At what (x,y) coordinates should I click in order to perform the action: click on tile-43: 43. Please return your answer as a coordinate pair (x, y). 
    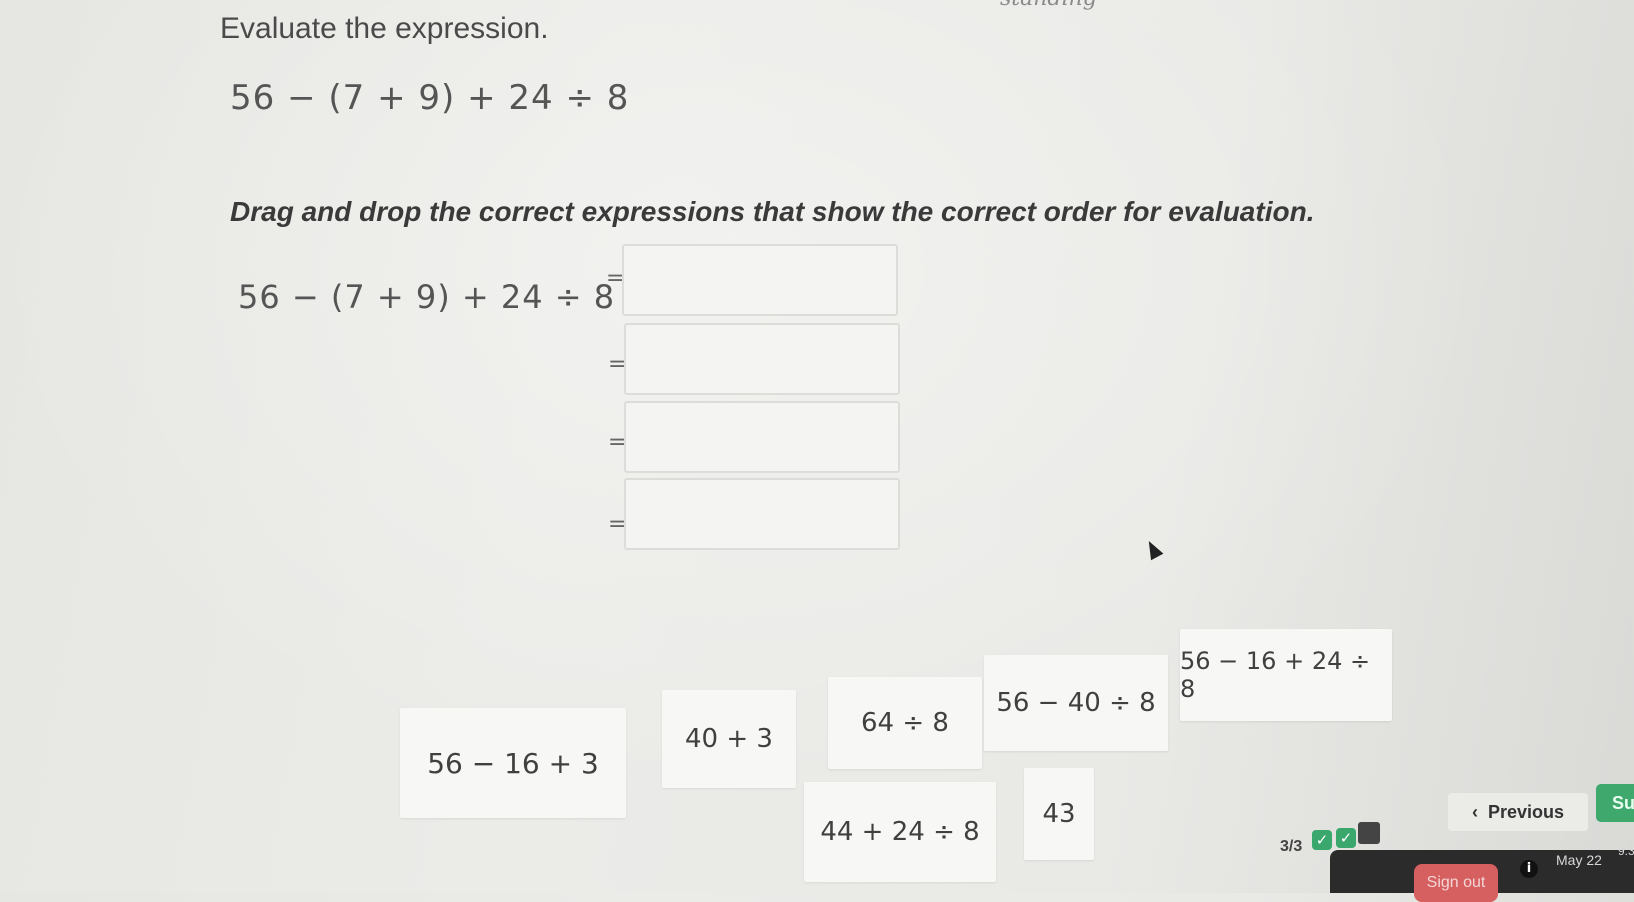
    Looking at the image, I should click on (1059, 814).